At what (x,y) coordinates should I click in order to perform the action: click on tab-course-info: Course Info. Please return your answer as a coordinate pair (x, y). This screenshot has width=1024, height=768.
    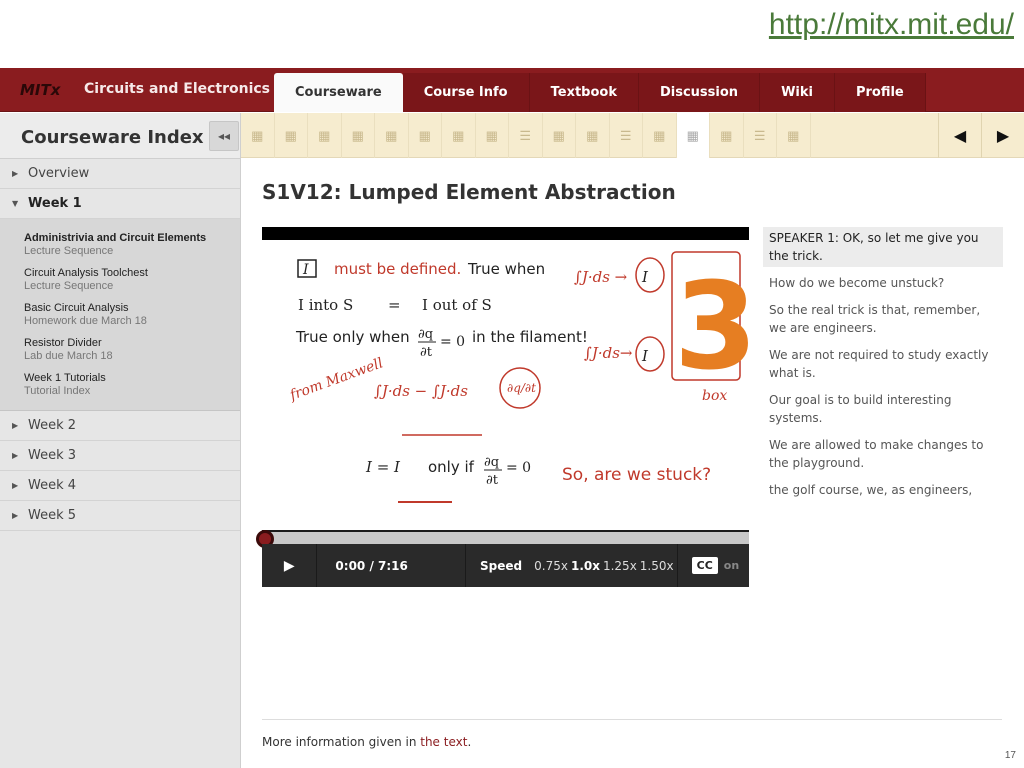
    Looking at the image, I should click on (466, 92).